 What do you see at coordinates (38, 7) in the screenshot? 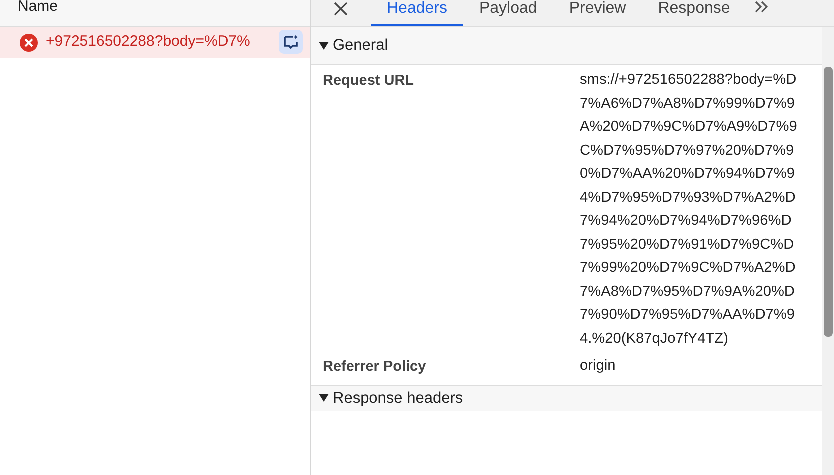
I see `column-header: Name` at bounding box center [38, 7].